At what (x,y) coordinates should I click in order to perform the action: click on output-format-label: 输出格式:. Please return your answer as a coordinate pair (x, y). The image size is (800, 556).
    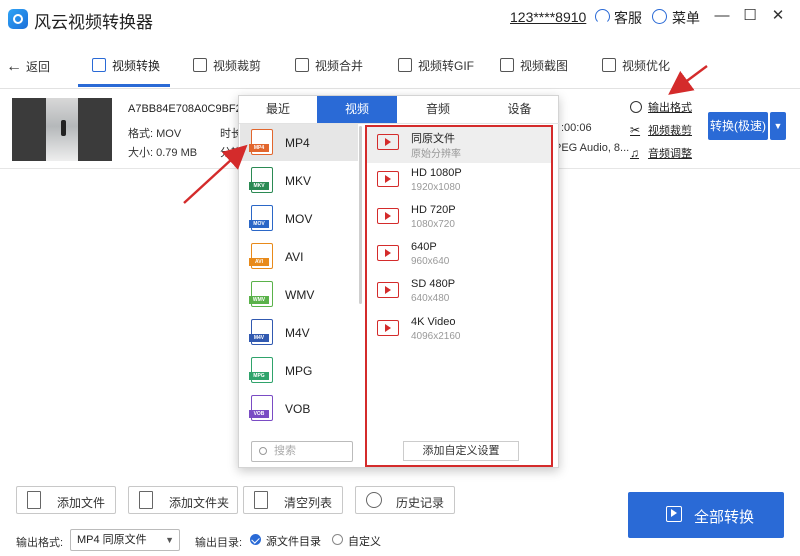
    Looking at the image, I should click on (40, 543).